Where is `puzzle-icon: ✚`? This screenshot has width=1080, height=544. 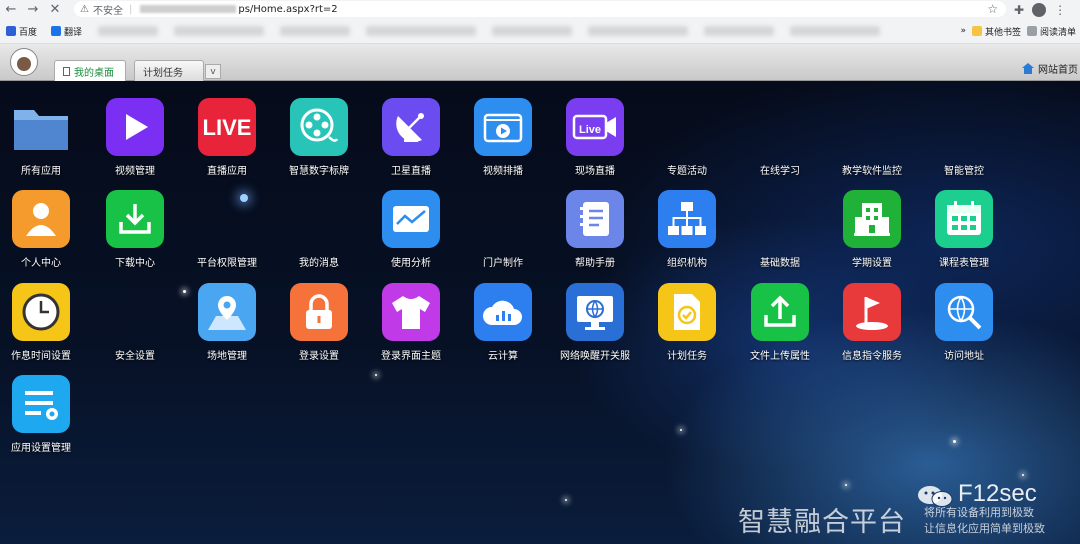
puzzle-icon: ✚ is located at coordinates (1019, 10).